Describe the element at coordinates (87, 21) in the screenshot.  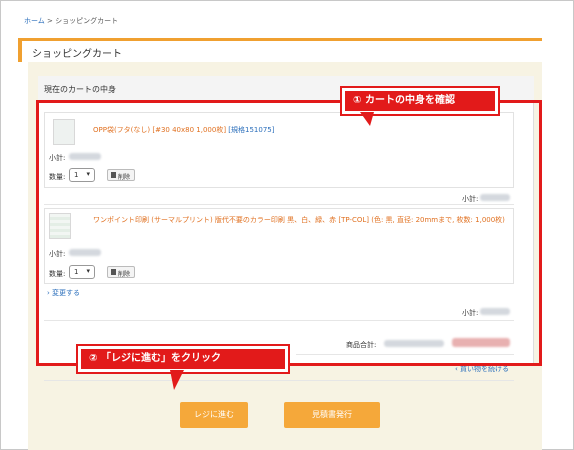
I see `breadcrumb-current: ショッピングカート` at that location.